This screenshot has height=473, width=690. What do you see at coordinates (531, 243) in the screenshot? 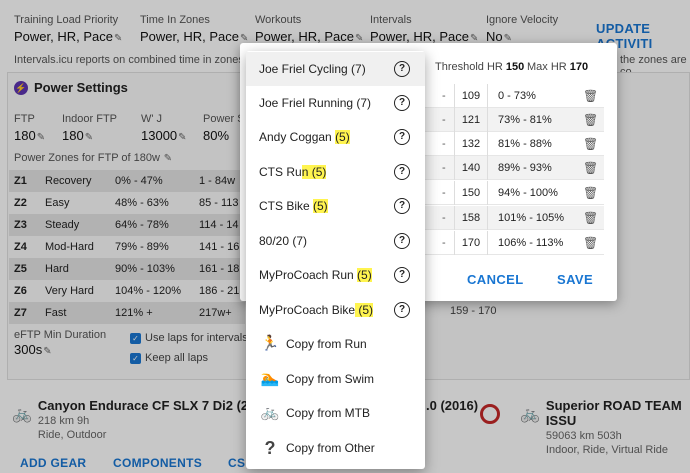
I see `zone-percent: 106% - 113%` at bounding box center [531, 243].